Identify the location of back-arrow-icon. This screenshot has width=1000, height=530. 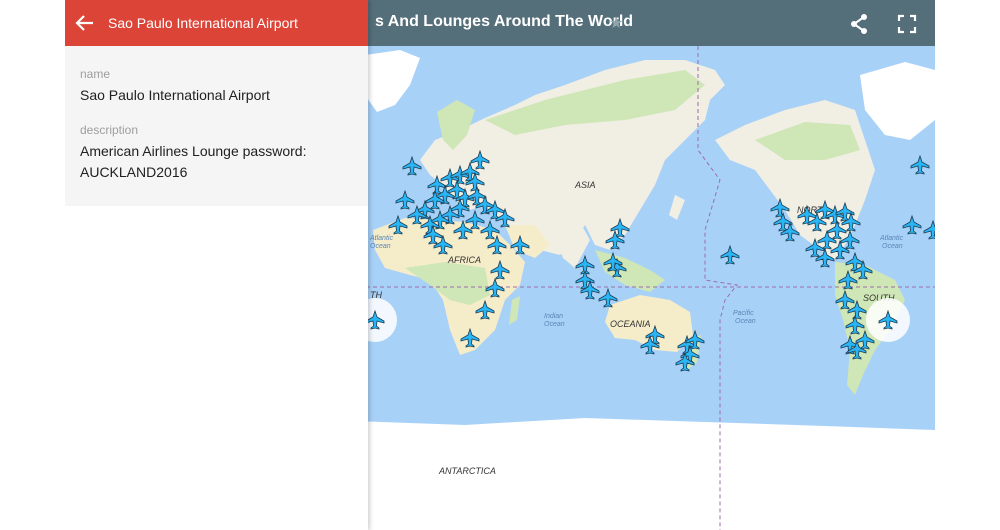
(84, 23).